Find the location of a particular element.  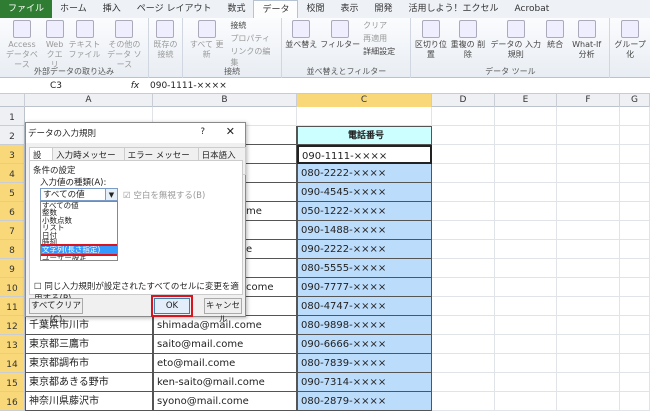

column-header-F: F is located at coordinates (588, 100).